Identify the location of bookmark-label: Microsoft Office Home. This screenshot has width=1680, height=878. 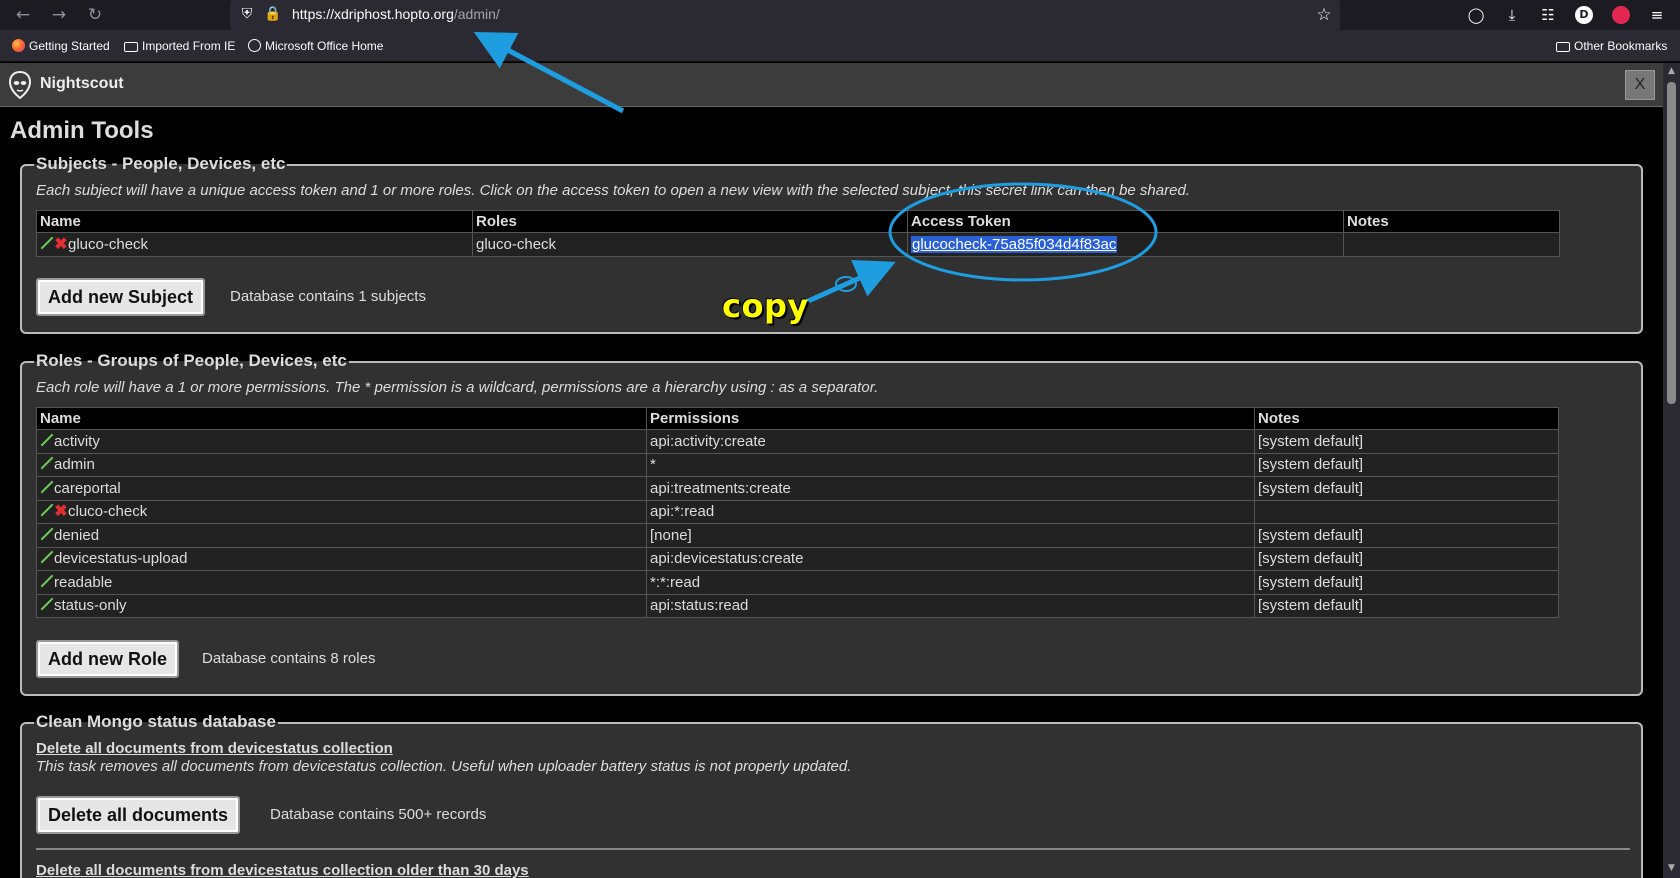
(324, 46).